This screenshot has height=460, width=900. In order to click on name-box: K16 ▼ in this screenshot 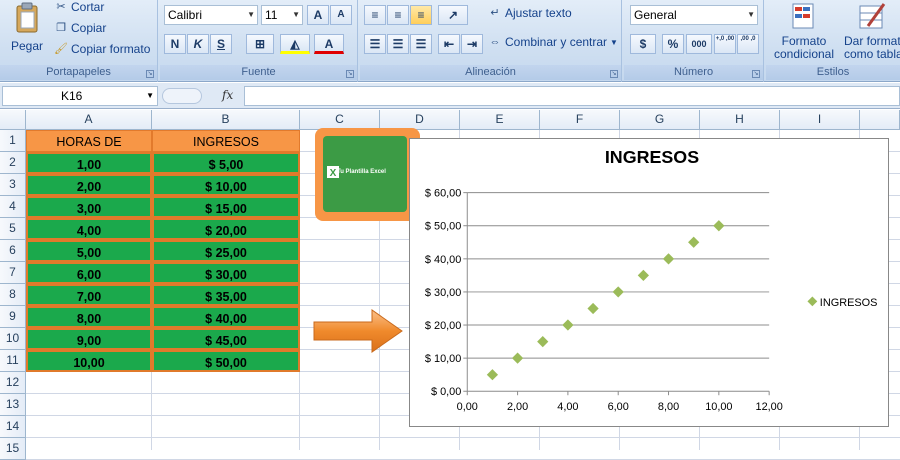, I will do `click(80, 96)`.